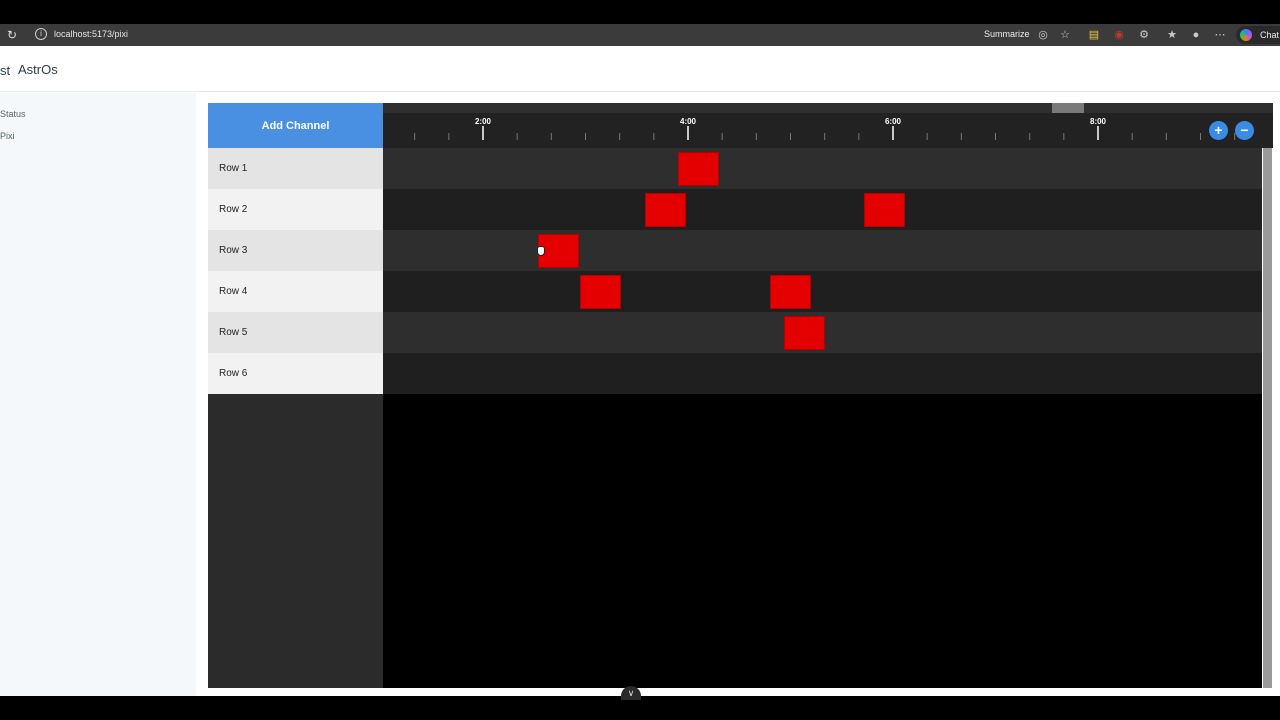  What do you see at coordinates (1068, 108) in the screenshot?
I see `horizontal-scroll-thumb` at bounding box center [1068, 108].